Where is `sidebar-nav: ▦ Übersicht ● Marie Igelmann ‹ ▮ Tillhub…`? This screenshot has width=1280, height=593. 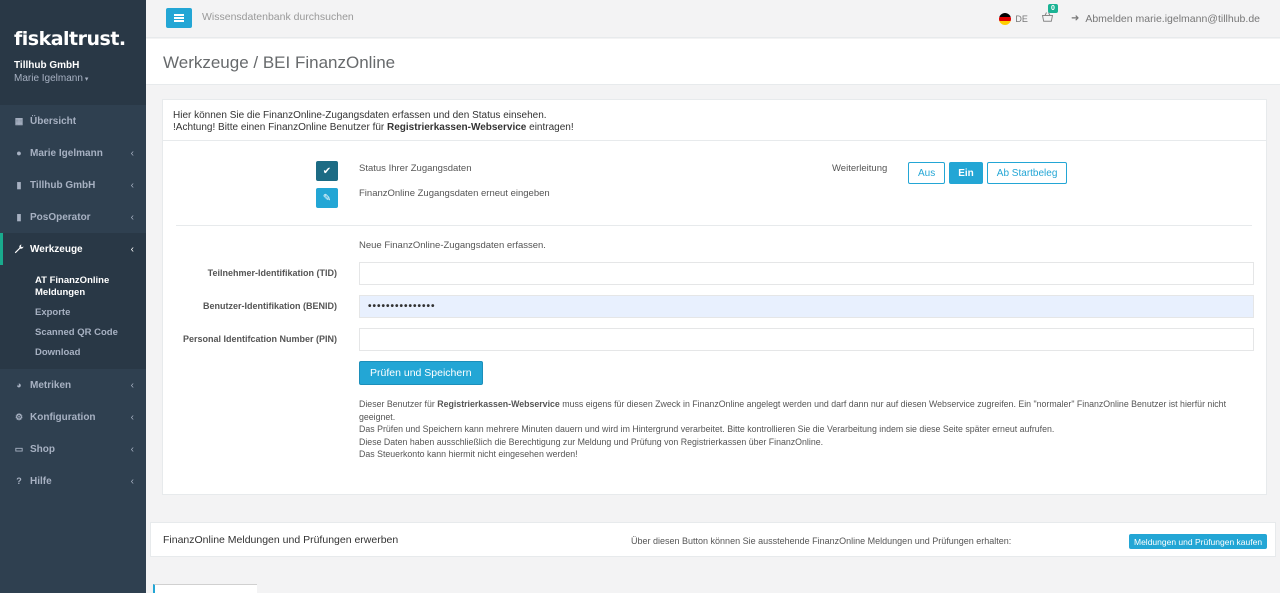
sidebar-nav: ▦ Übersicht ● Marie Igelmann ‹ ▮ Tillhub… is located at coordinates (73, 301).